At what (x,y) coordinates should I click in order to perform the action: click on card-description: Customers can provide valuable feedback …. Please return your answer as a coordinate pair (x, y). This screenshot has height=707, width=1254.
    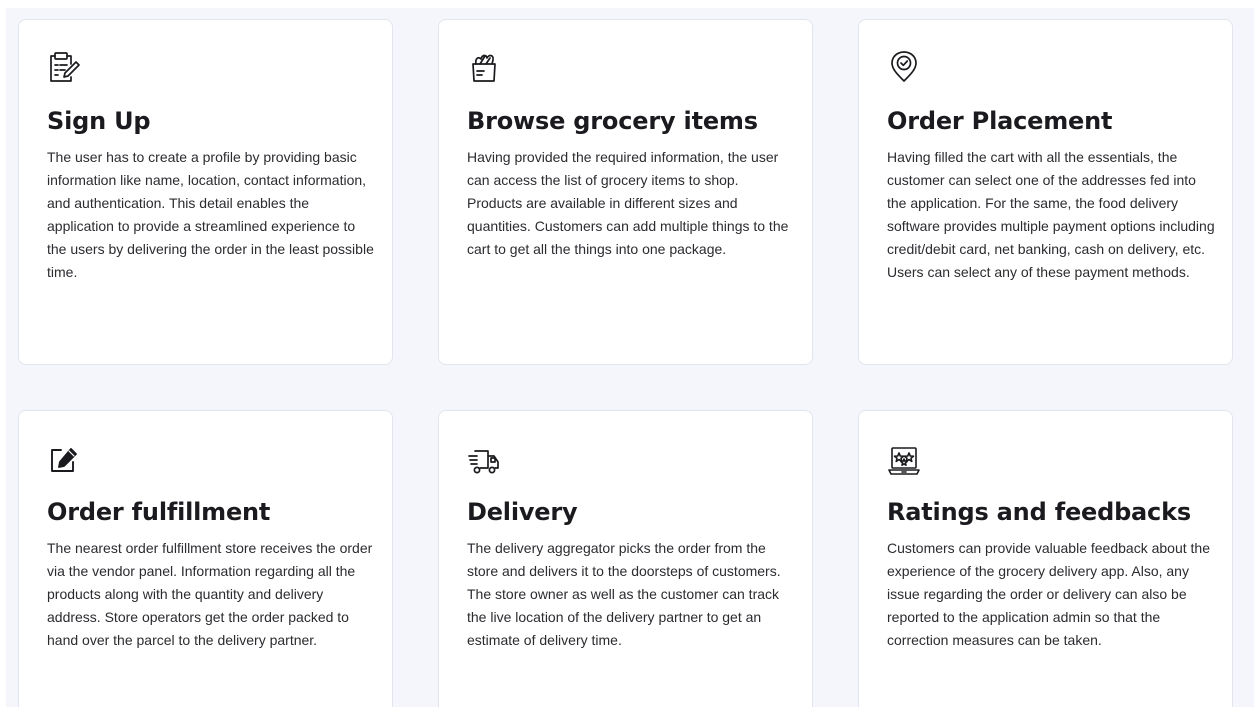
    Looking at the image, I should click on (1048, 594).